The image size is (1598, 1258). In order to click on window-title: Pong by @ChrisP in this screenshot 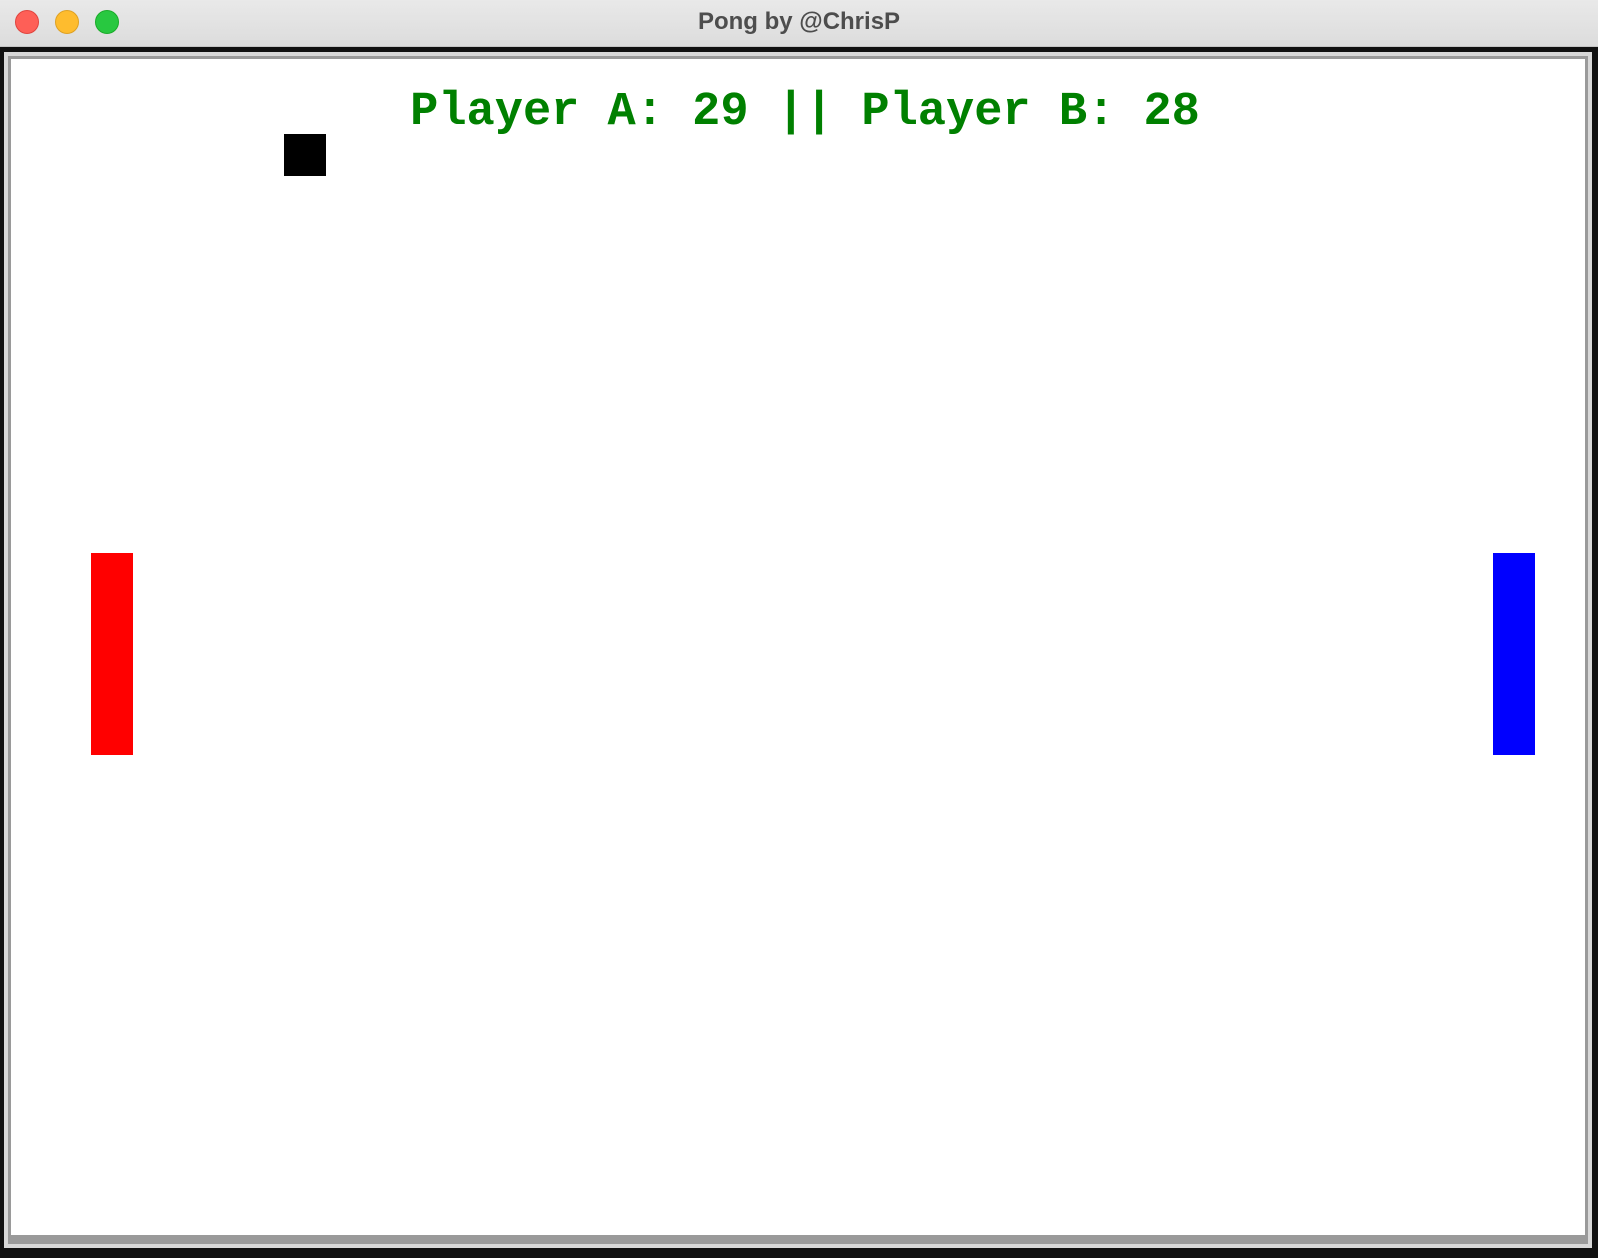, I will do `click(799, 21)`.